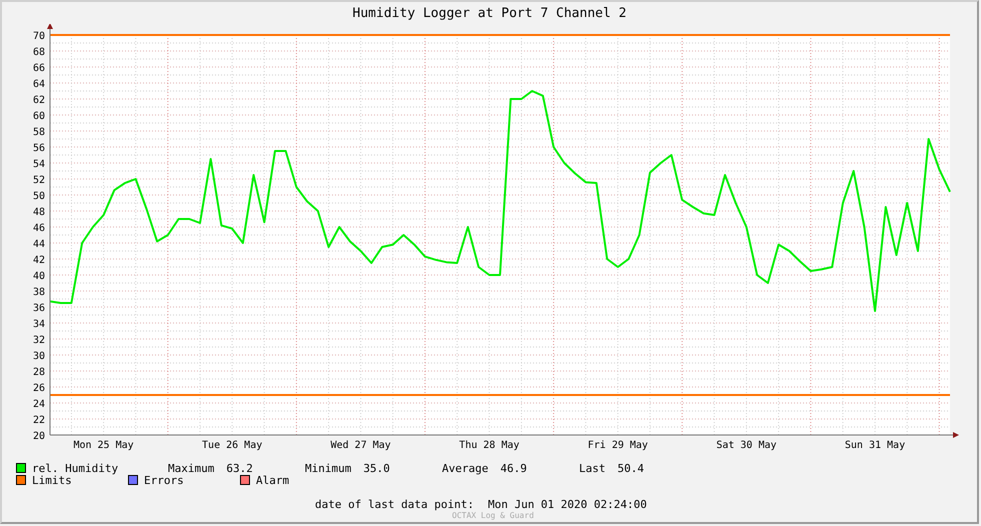 The width and height of the screenshot is (981, 526). What do you see at coordinates (38, 196) in the screenshot?
I see `axis-label: 50` at bounding box center [38, 196].